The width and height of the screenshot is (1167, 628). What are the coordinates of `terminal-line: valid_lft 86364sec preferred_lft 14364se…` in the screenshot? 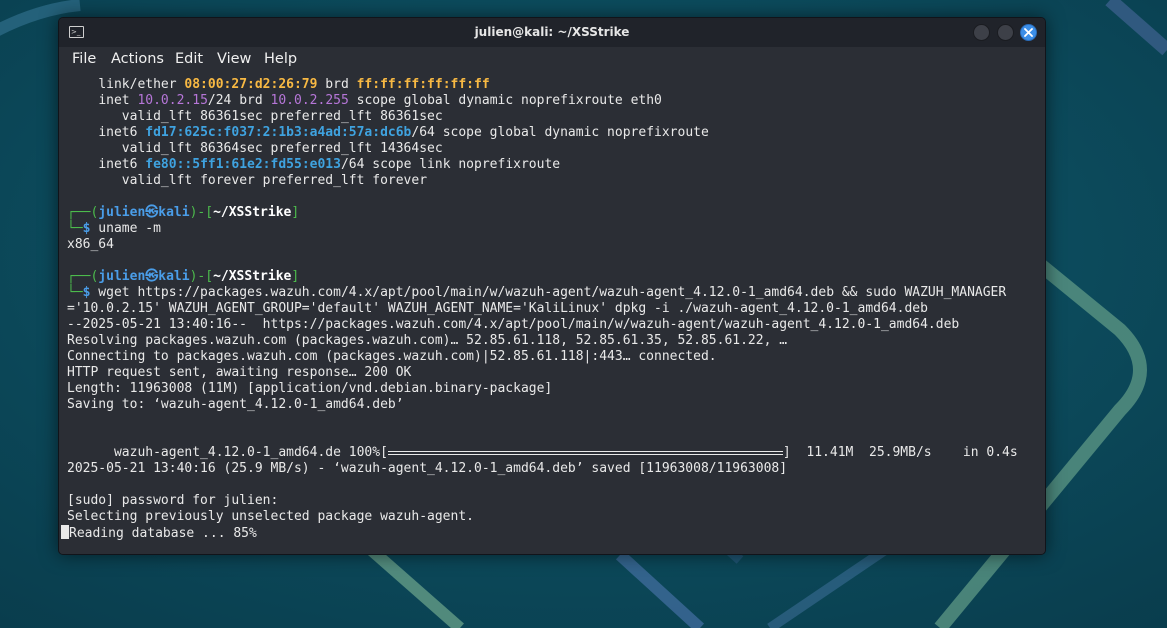 It's located at (282, 148).